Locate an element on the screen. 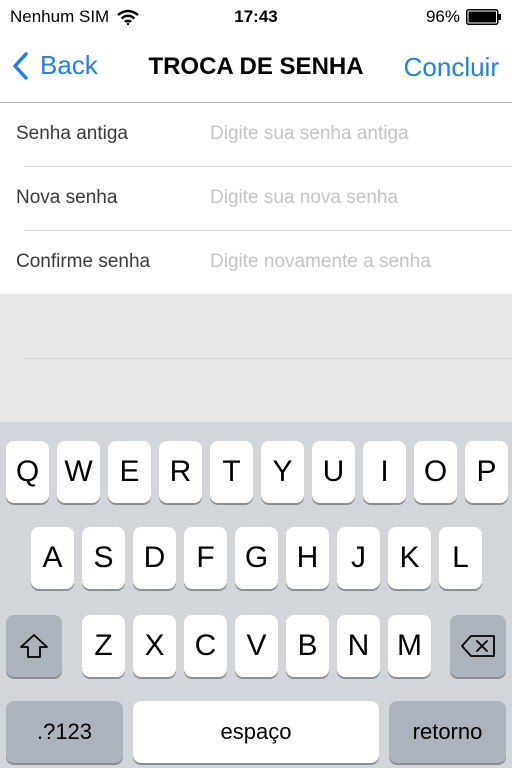 The width and height of the screenshot is (512, 768). key-z: Z is located at coordinates (103, 646).